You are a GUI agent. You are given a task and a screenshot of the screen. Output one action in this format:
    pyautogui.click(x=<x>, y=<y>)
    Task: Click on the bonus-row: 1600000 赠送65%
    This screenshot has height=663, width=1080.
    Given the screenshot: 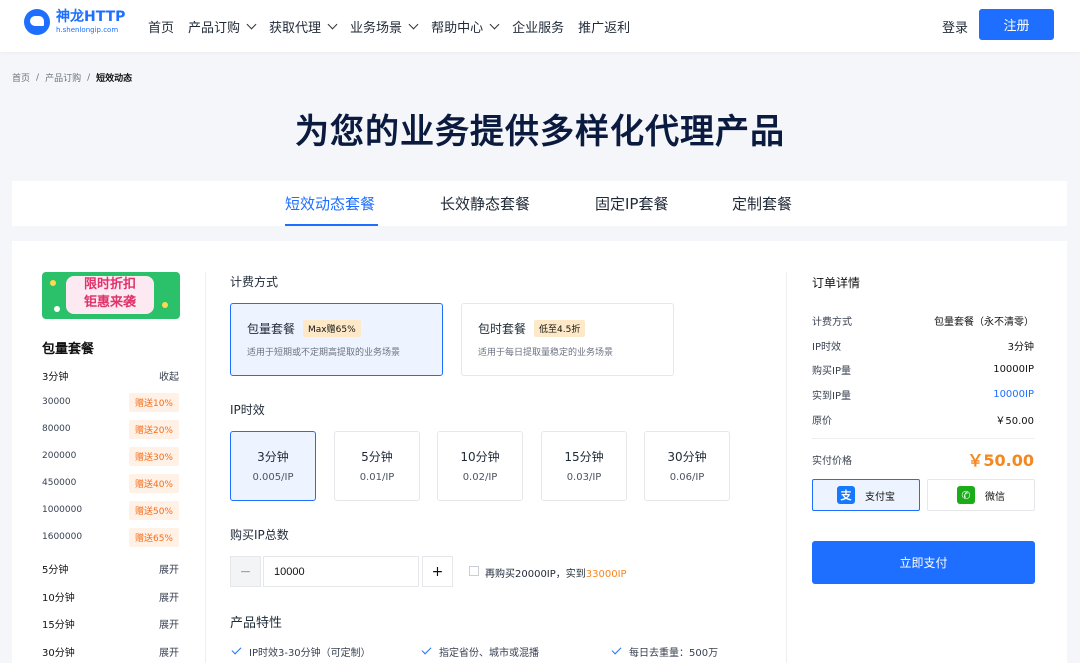 What is the action you would take?
    pyautogui.click(x=110, y=537)
    